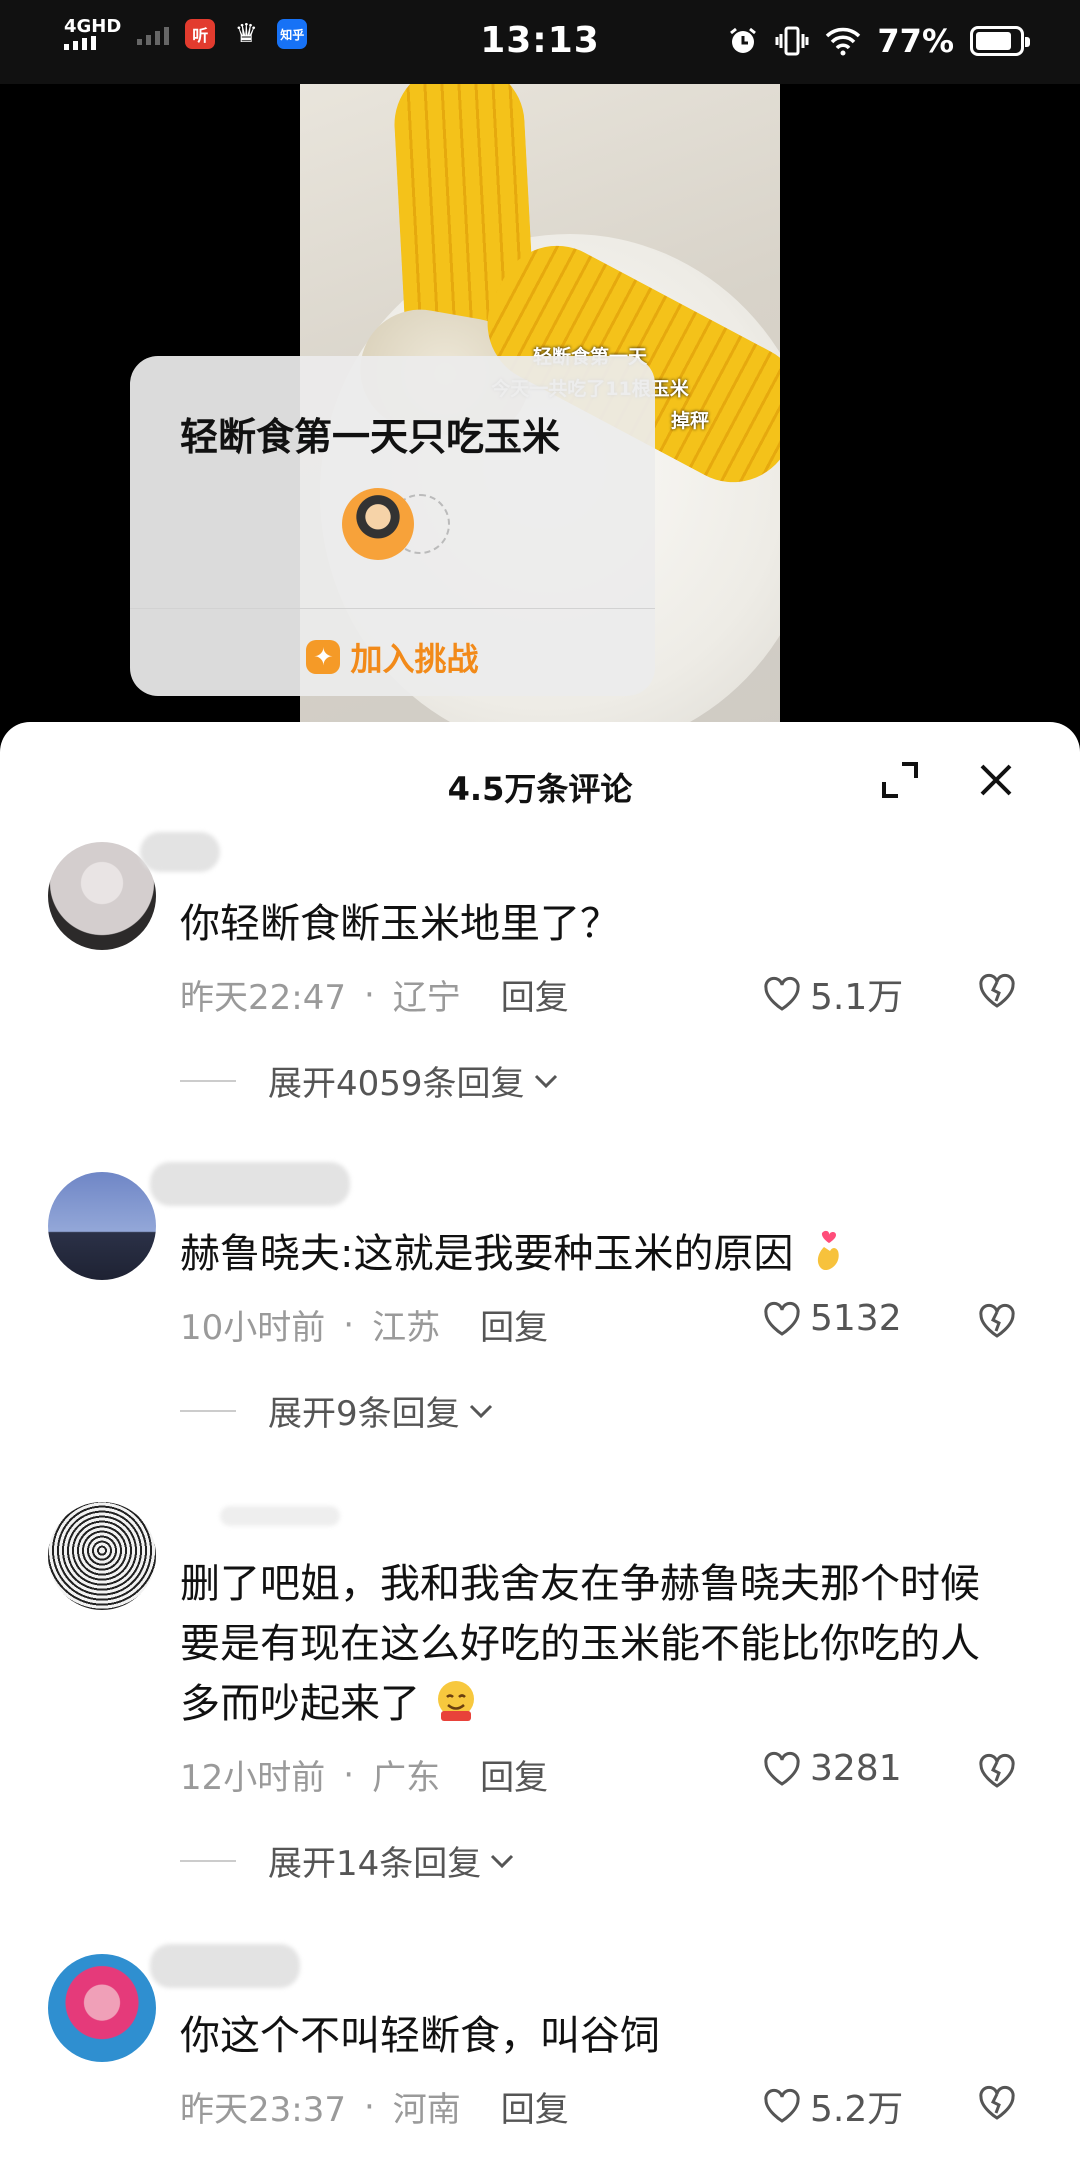 The width and height of the screenshot is (1080, 2178). What do you see at coordinates (364, 1414) in the screenshot?
I see `expand-replies-label: 展开9条回复` at bounding box center [364, 1414].